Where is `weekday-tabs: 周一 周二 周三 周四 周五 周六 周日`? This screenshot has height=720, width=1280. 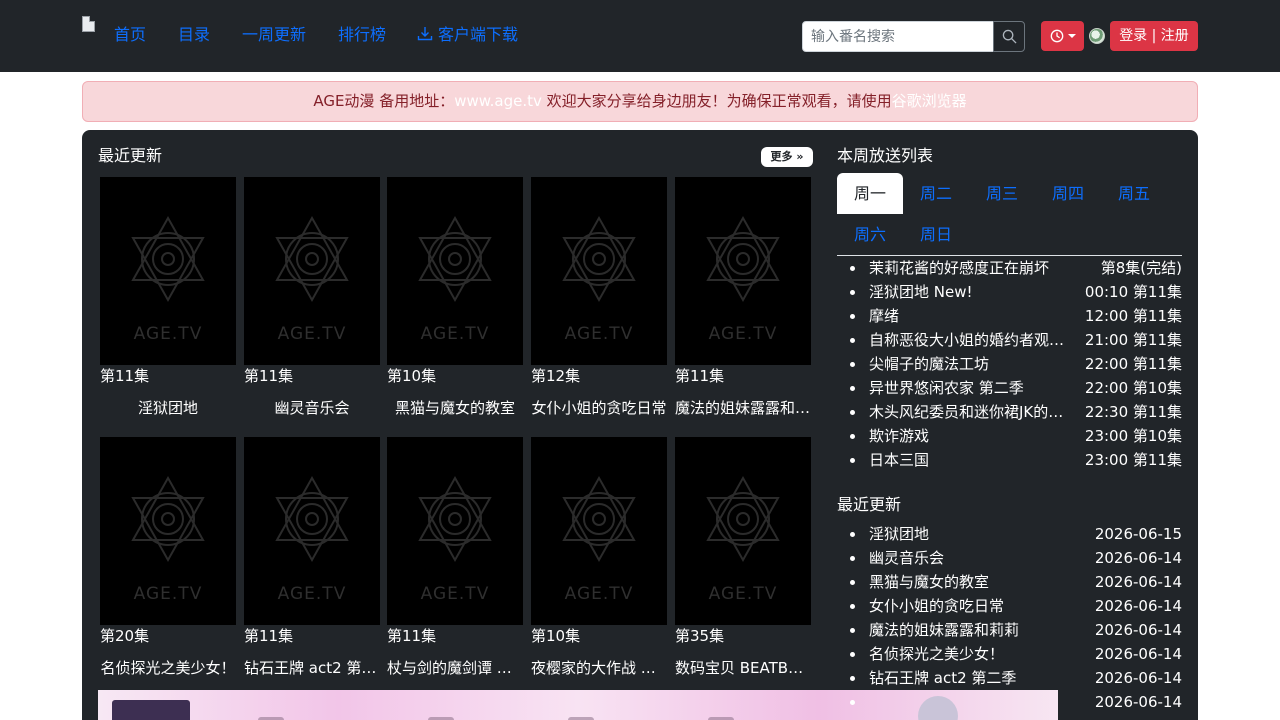
weekday-tabs: 周一 周二 周三 周四 周五 周六 周日 is located at coordinates (1009, 214).